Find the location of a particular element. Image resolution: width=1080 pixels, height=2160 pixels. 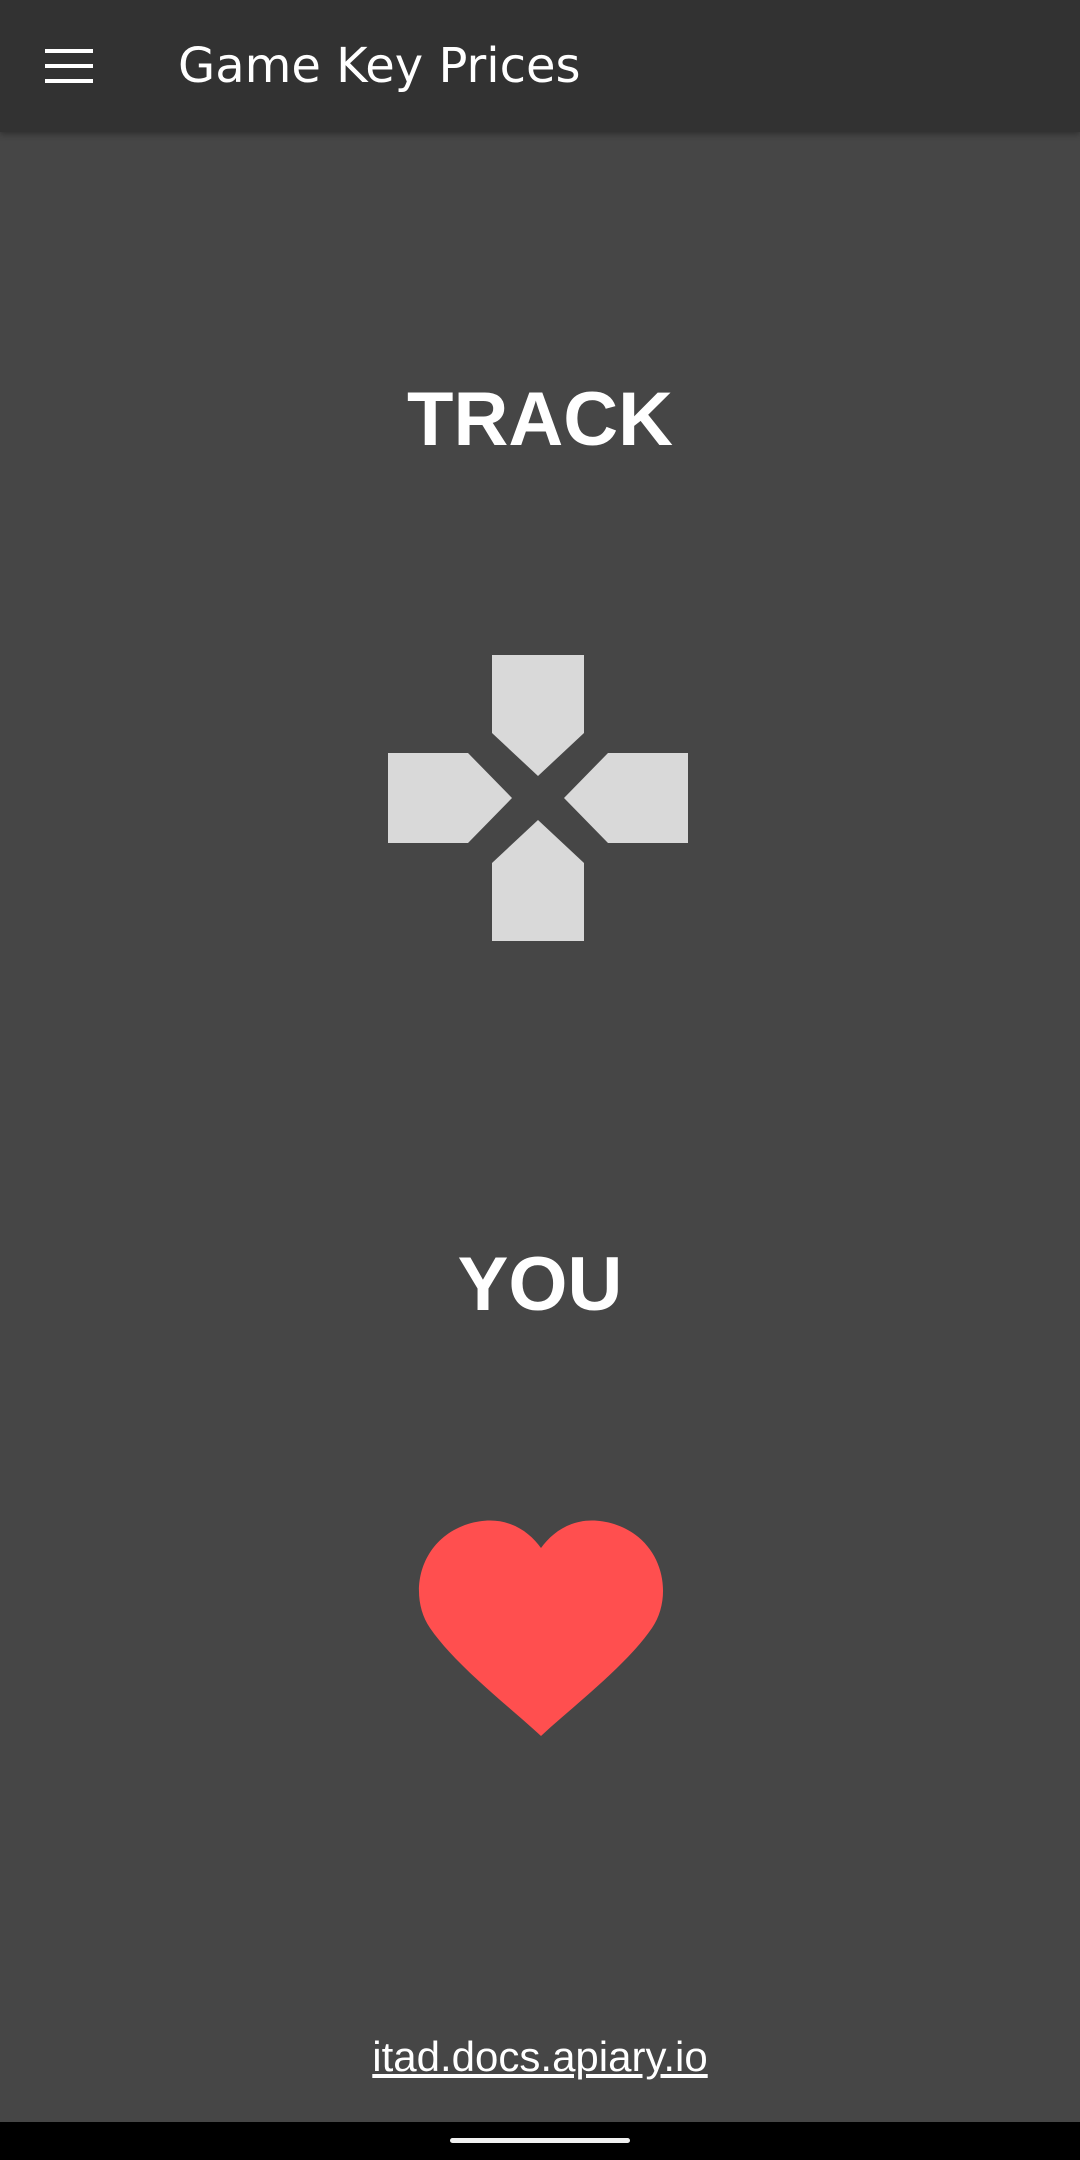

gamepad-dpad-icon is located at coordinates (538, 798).